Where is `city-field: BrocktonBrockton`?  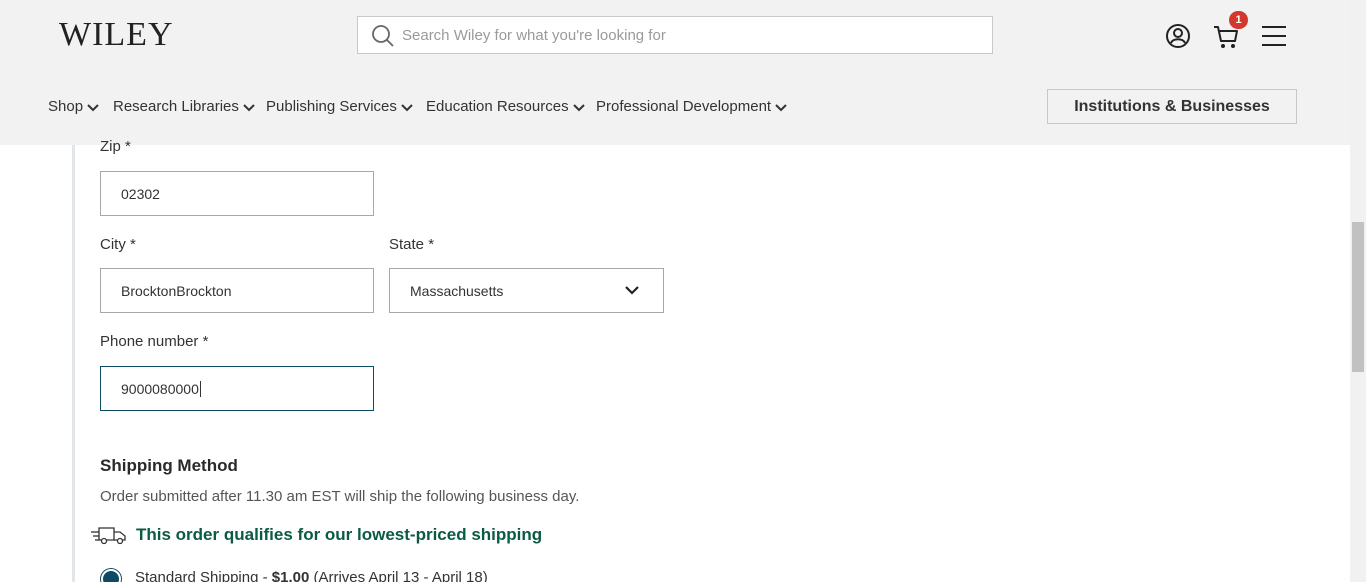 city-field: BrocktonBrockton is located at coordinates (237, 290).